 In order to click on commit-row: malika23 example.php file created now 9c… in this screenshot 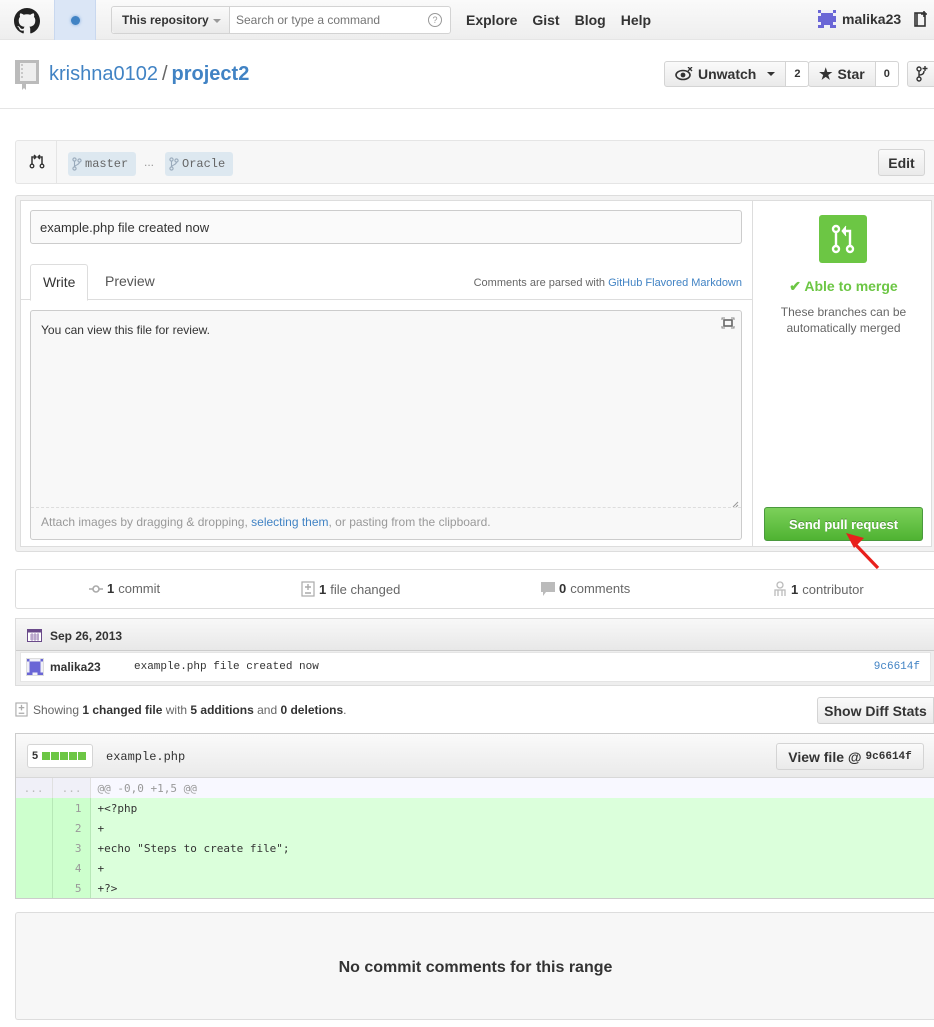, I will do `click(475, 667)`.